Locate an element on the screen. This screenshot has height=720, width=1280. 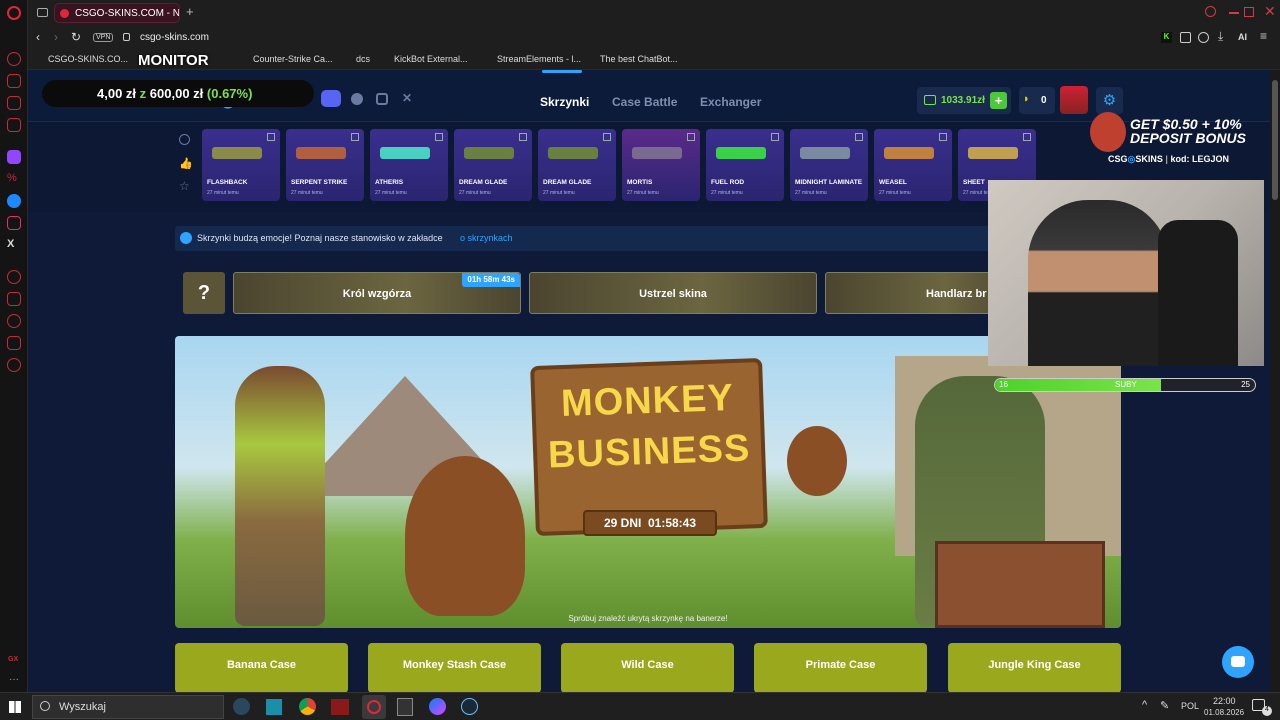
case-jungle-king: Jungle King Case is located at coordinates (1034, 667).